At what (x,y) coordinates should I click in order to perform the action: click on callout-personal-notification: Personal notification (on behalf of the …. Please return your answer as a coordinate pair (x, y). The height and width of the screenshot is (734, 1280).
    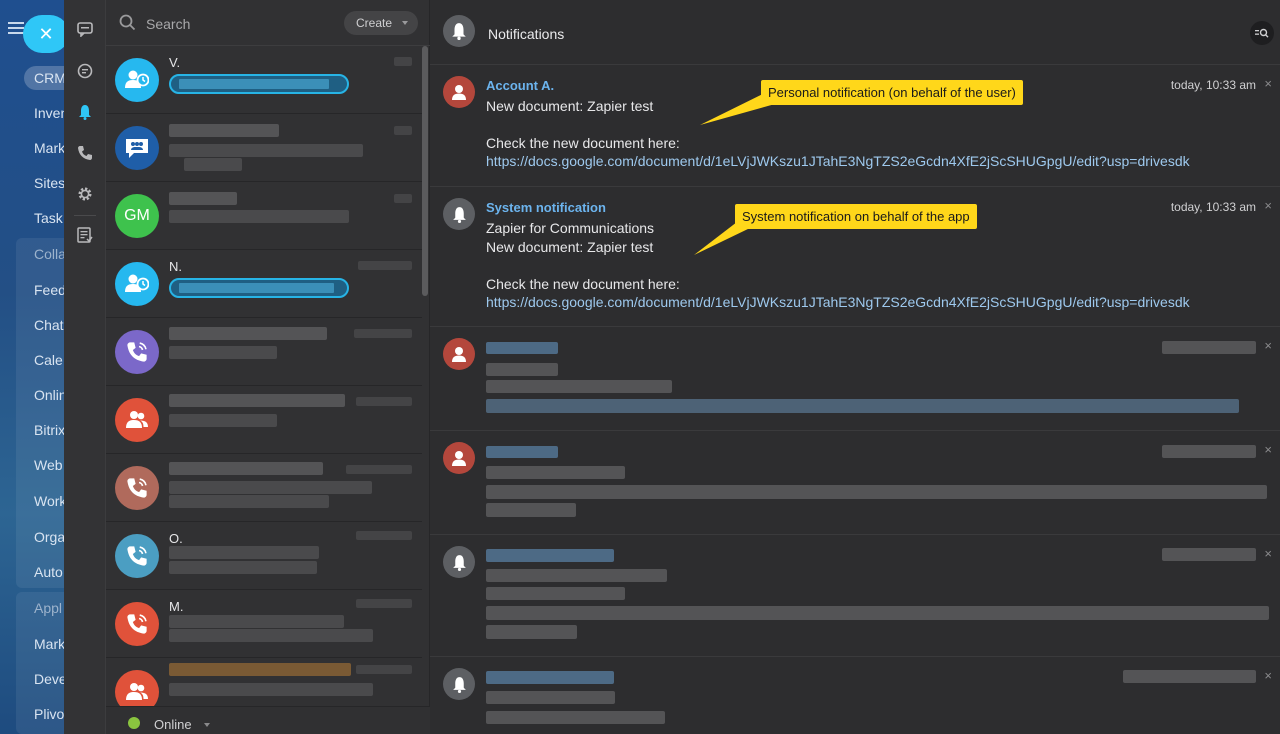
    Looking at the image, I should click on (892, 92).